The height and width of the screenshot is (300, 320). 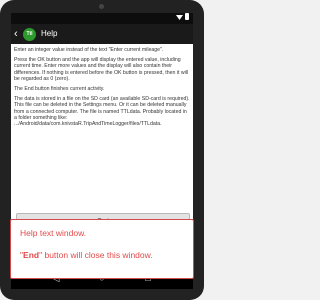 I want to click on status-bar, so click(x=102, y=18).